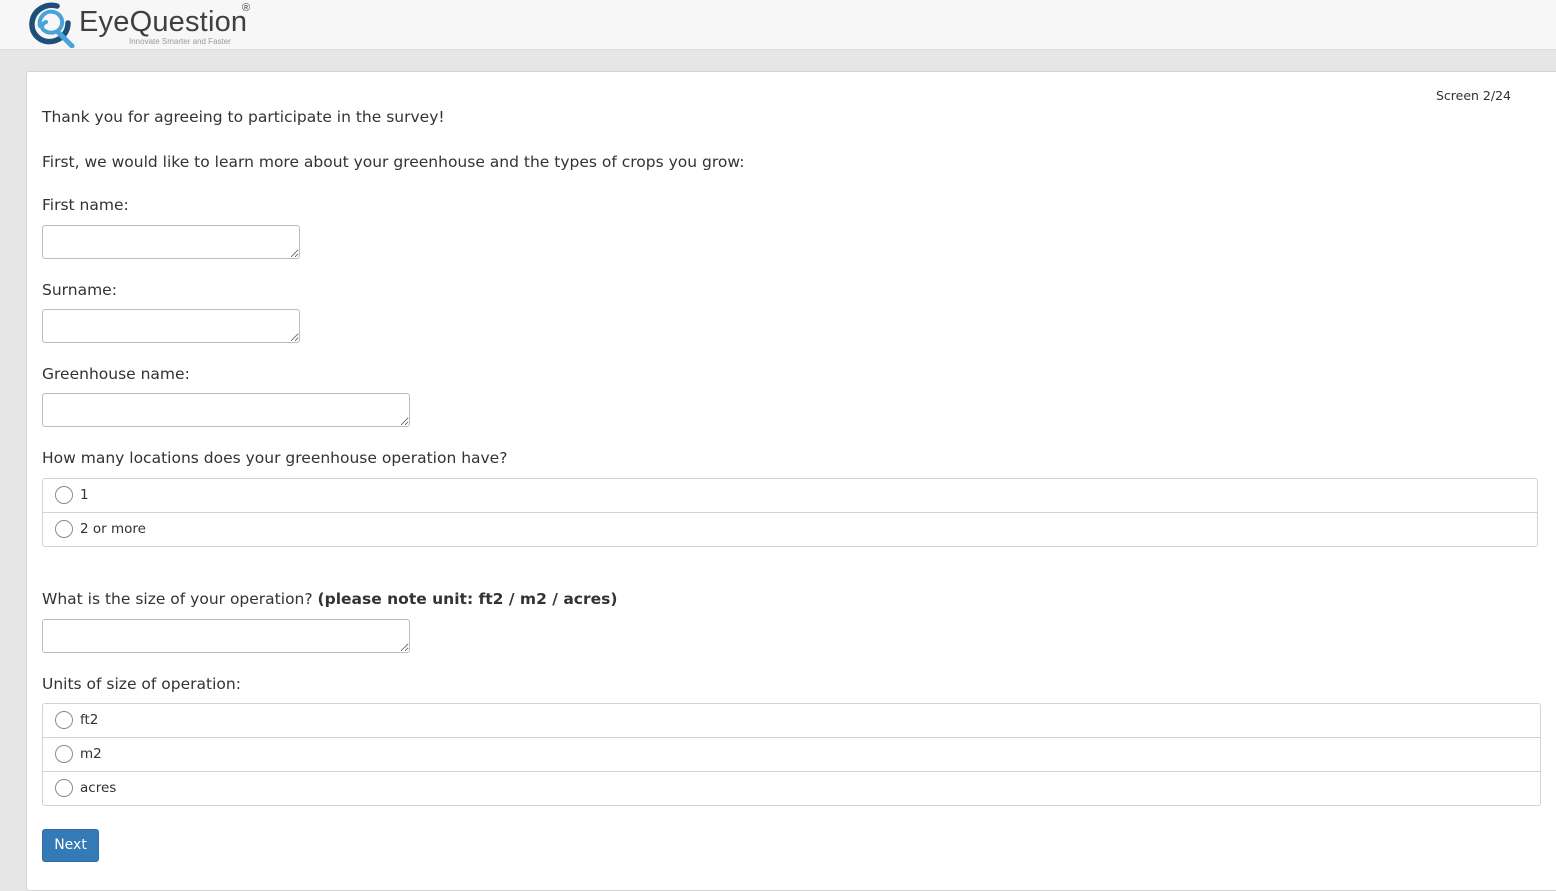  I want to click on radio-label: m2, so click(91, 754).